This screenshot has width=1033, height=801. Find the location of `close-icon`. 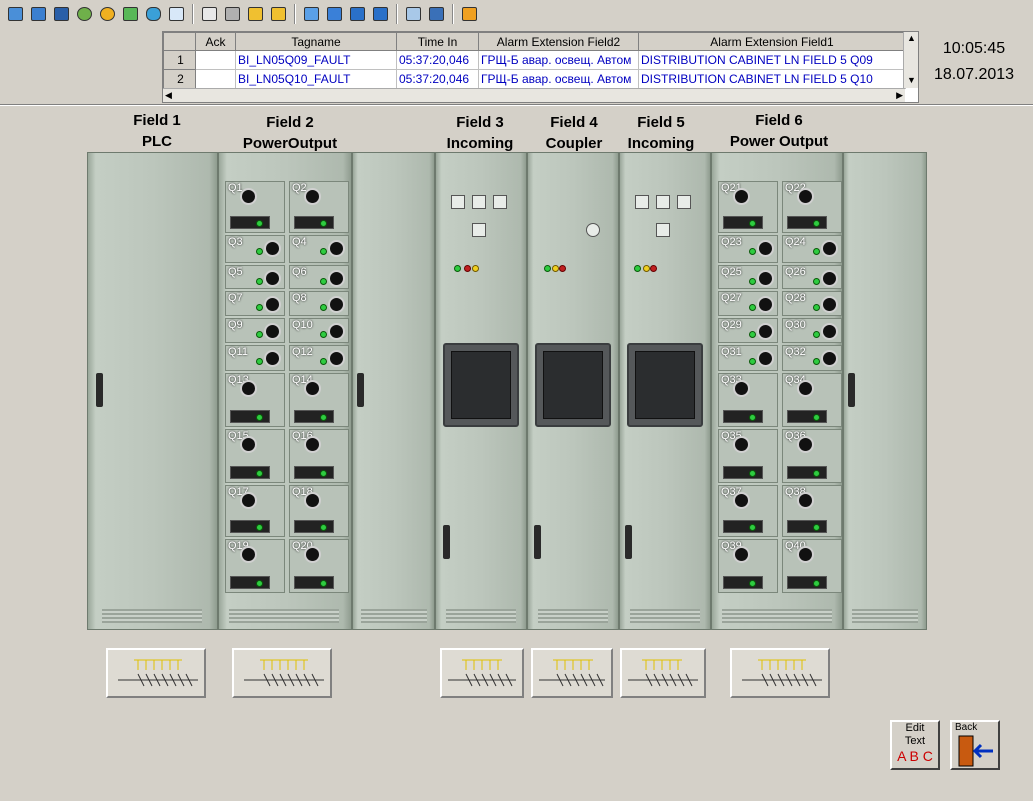

close-icon is located at coordinates (469, 14).